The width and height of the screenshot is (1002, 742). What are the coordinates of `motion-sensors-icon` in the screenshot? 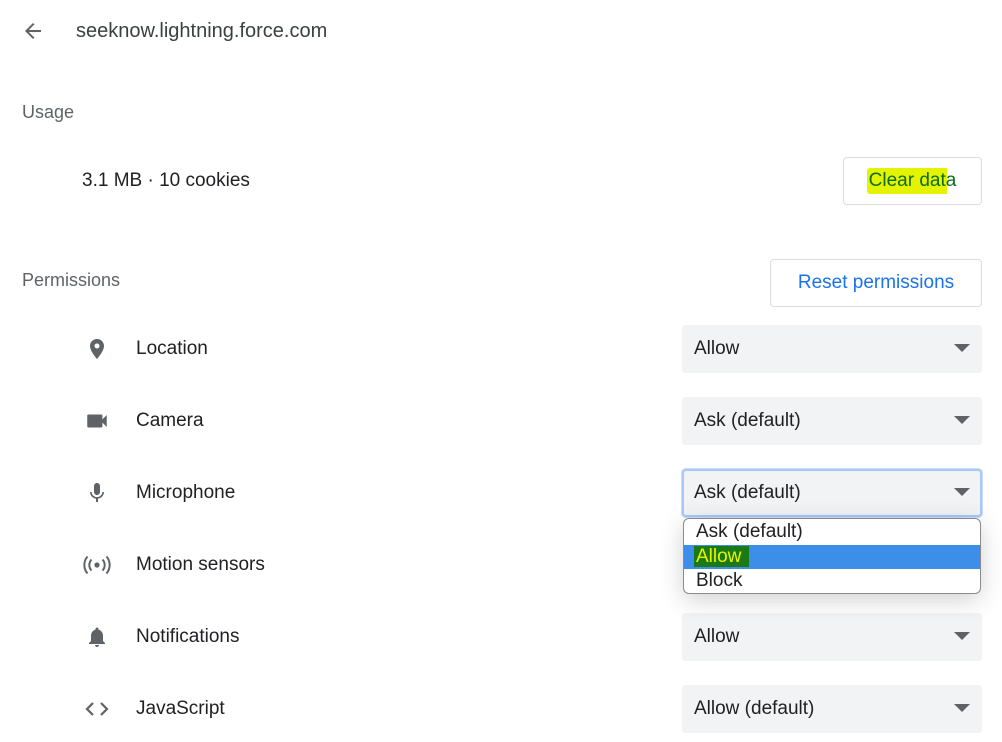 It's located at (97, 565).